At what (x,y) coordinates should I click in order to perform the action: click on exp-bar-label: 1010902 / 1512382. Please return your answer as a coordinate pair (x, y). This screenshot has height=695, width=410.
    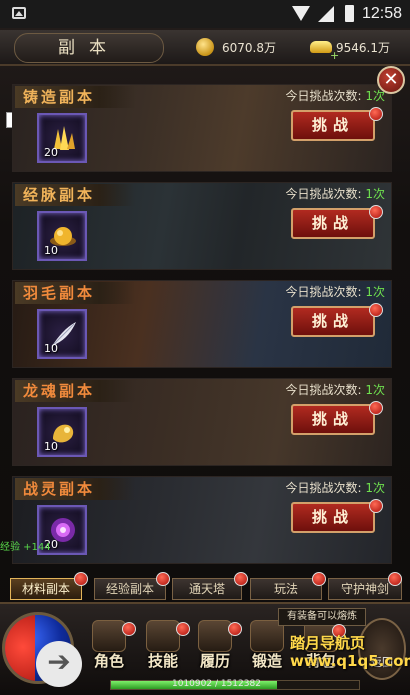
    Looking at the image, I should click on (216, 684).